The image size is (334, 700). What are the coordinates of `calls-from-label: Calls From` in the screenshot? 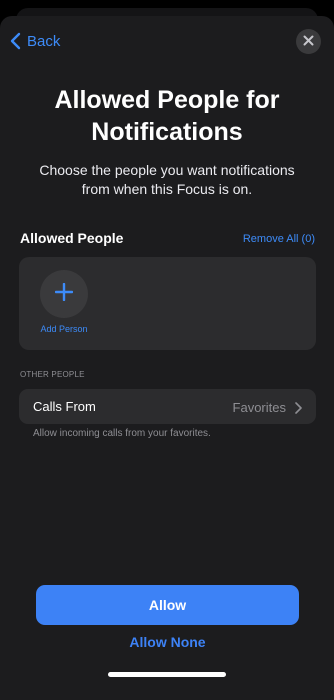 It's located at (64, 406).